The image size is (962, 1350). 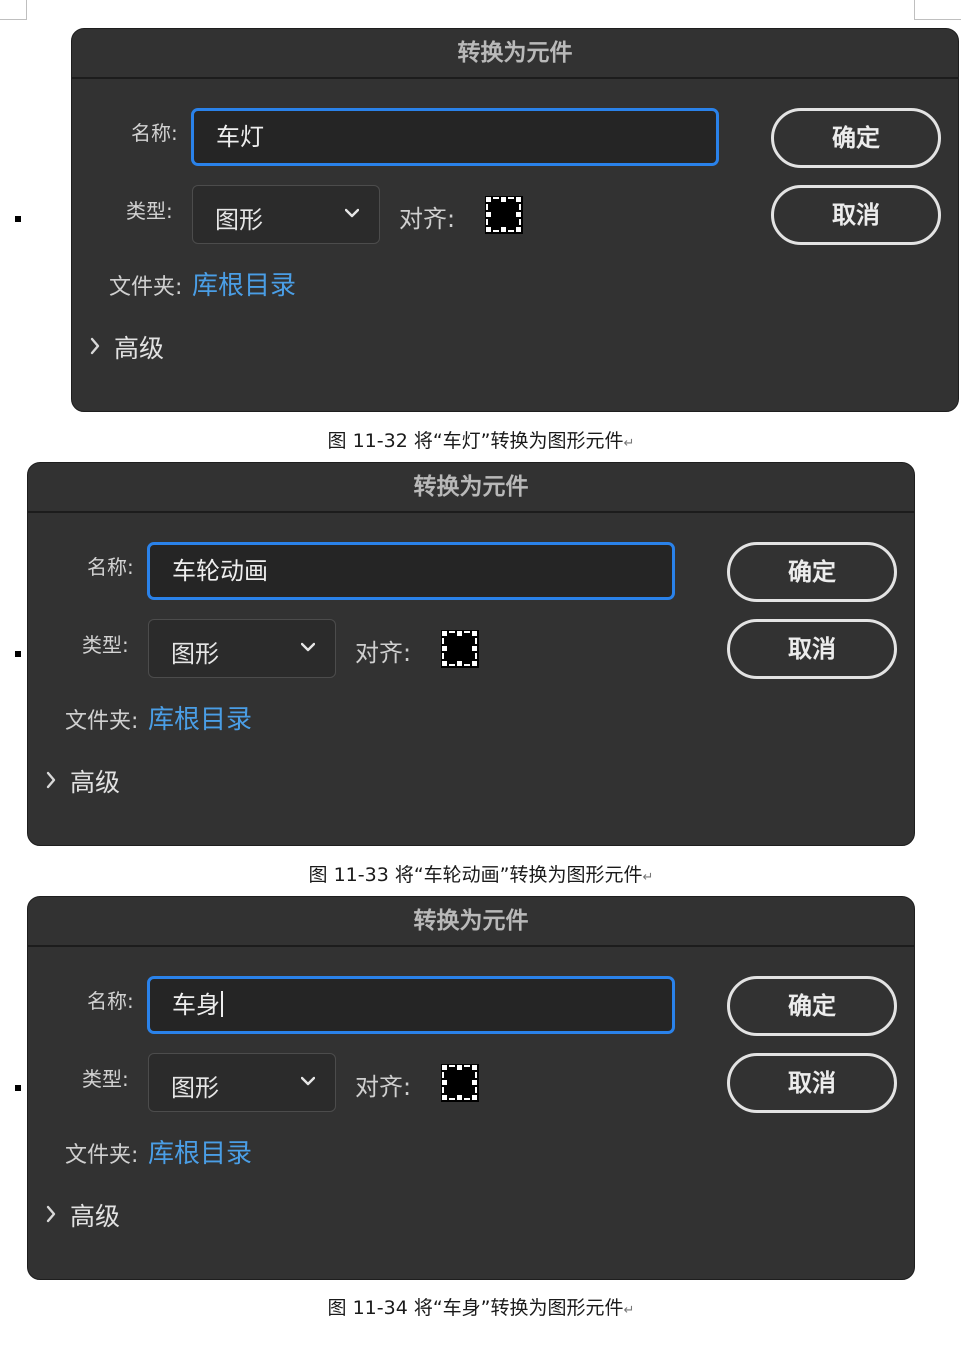 I want to click on name-input-value: 车身, so click(x=197, y=1002).